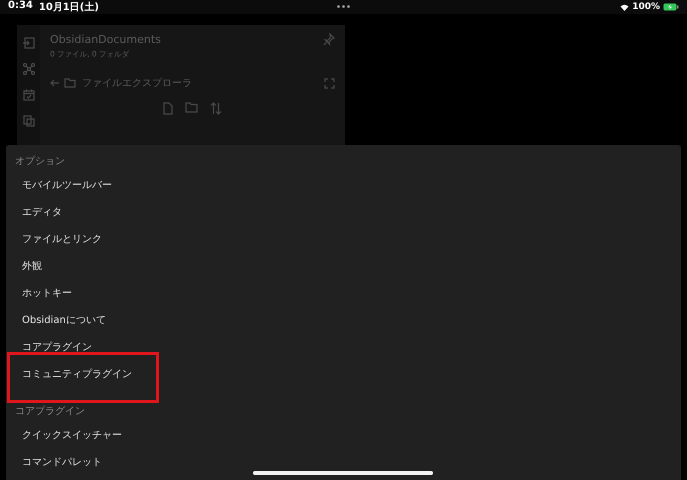 The width and height of the screenshot is (687, 480). Describe the element at coordinates (28, 69) in the screenshot. I see `graph-icon` at that location.